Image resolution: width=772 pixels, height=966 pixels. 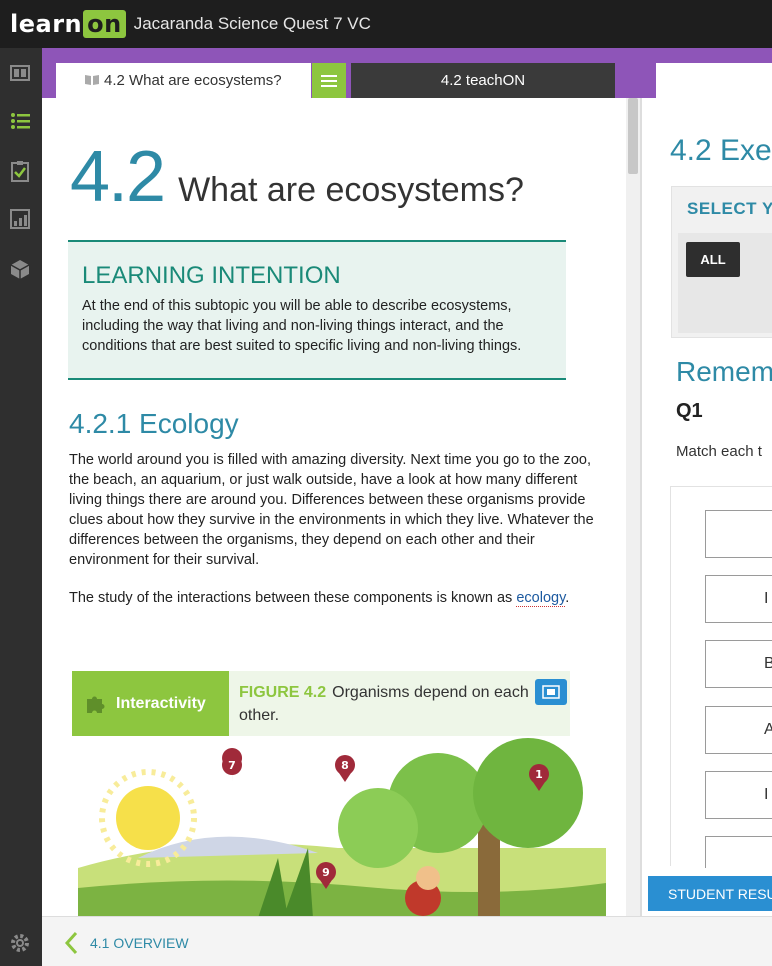 I want to click on tab-label: 4.2 What are ecosystems?, so click(x=193, y=80).